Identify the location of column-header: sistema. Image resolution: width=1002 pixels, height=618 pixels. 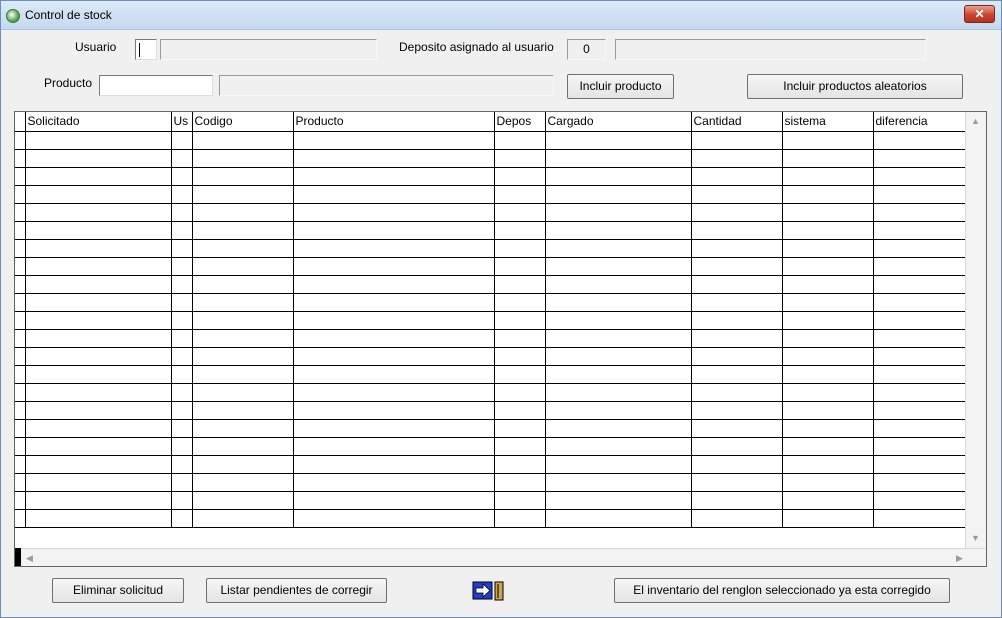
(828, 122).